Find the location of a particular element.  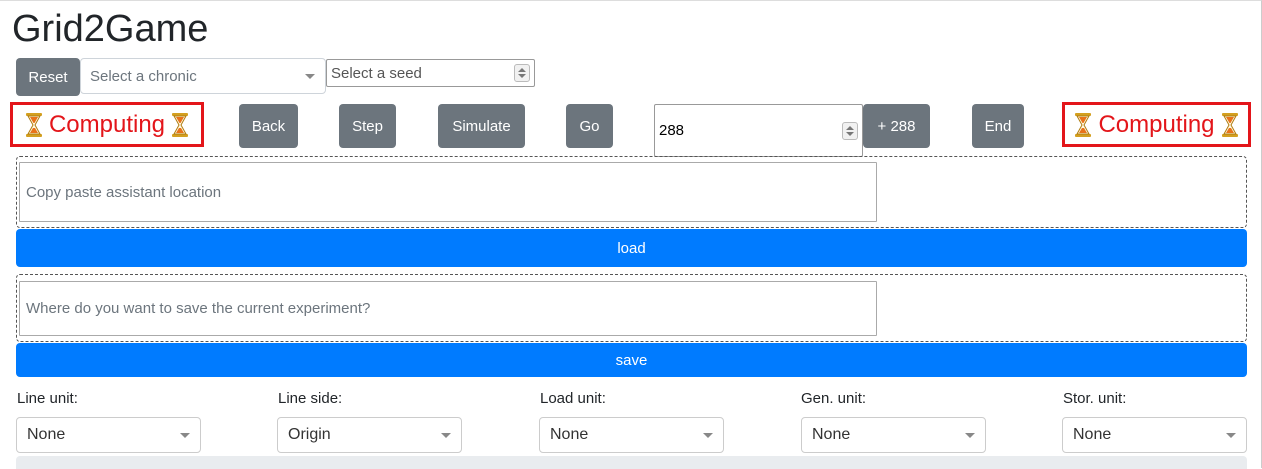

line-unit-label: Line unit: is located at coordinates (47, 398).